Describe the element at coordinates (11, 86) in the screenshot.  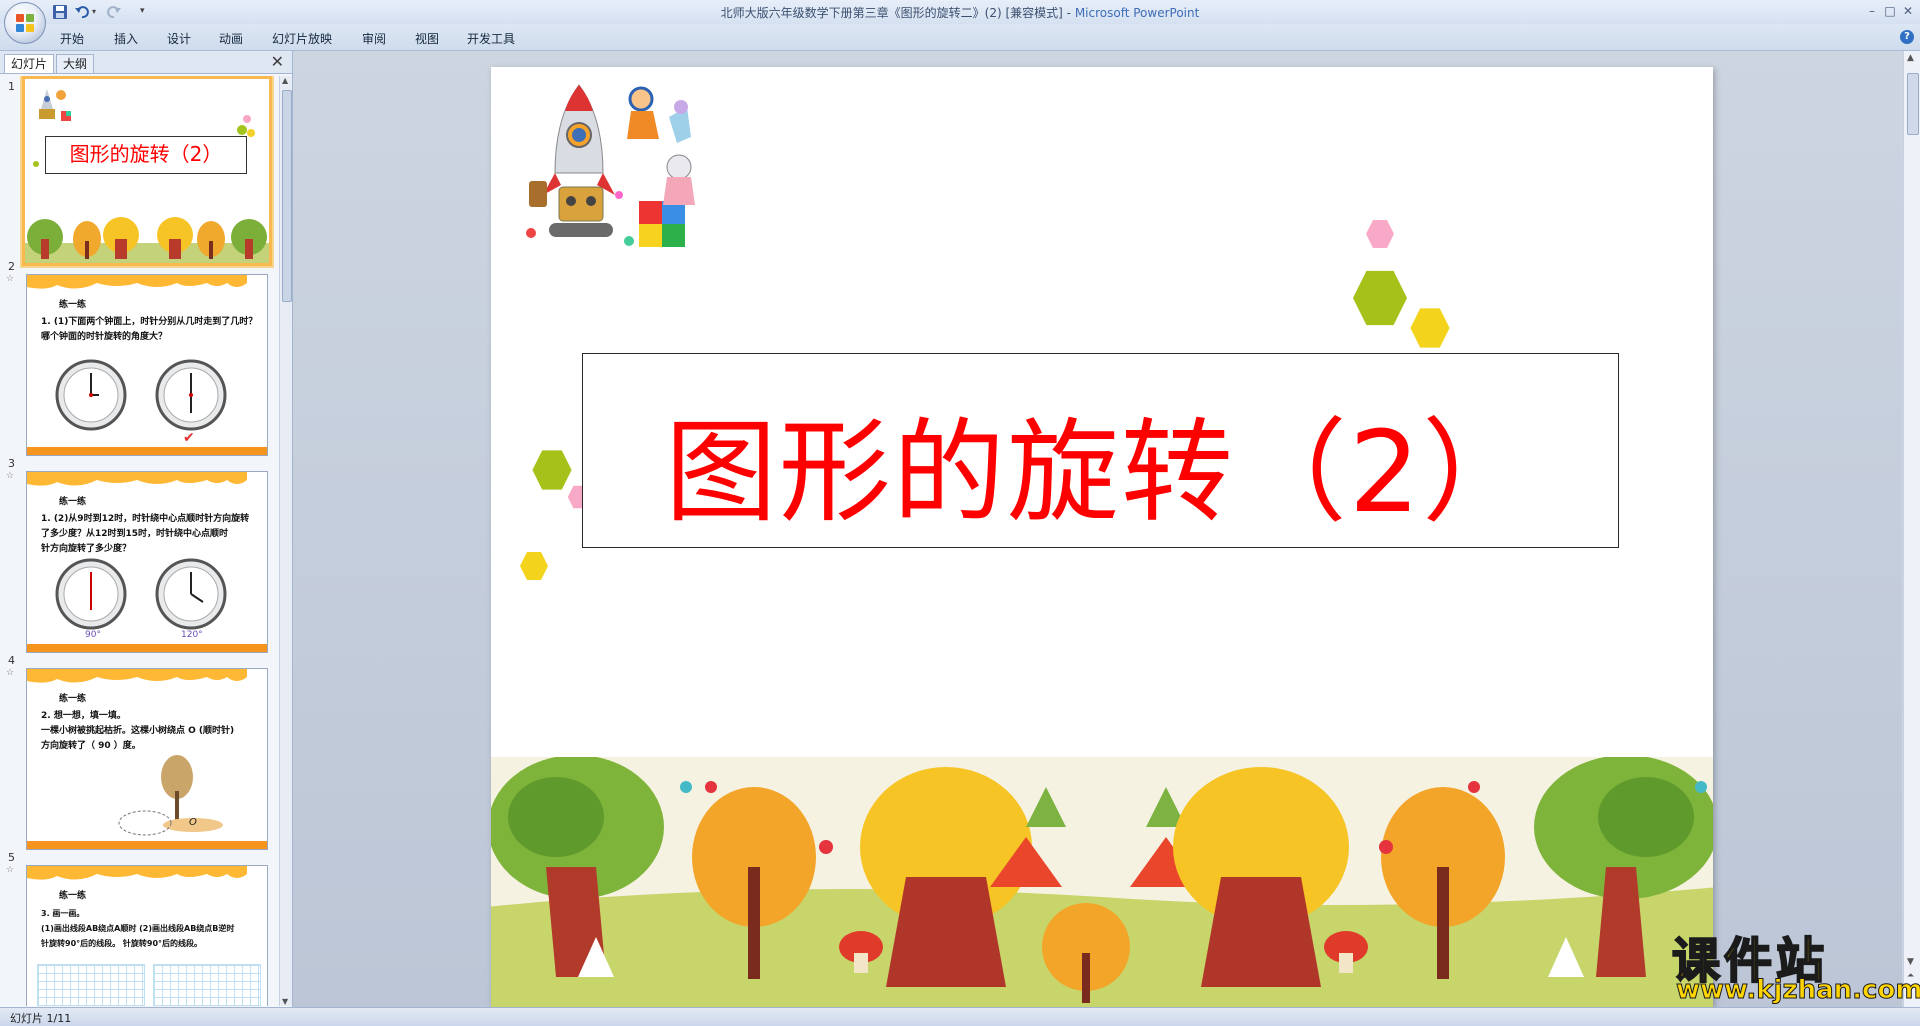
I see `thumb-number: 1` at that location.